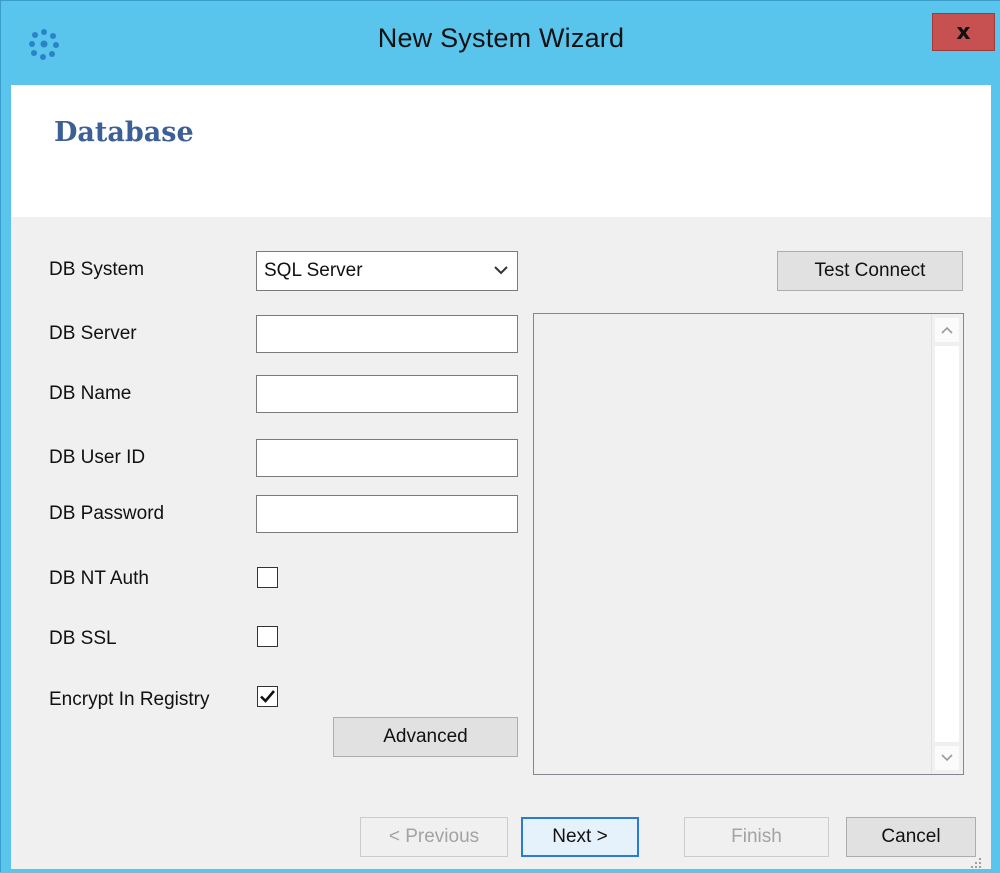 This screenshot has width=1000, height=873. Describe the element at coordinates (580, 837) in the screenshot. I see `next-button: Next >` at that location.